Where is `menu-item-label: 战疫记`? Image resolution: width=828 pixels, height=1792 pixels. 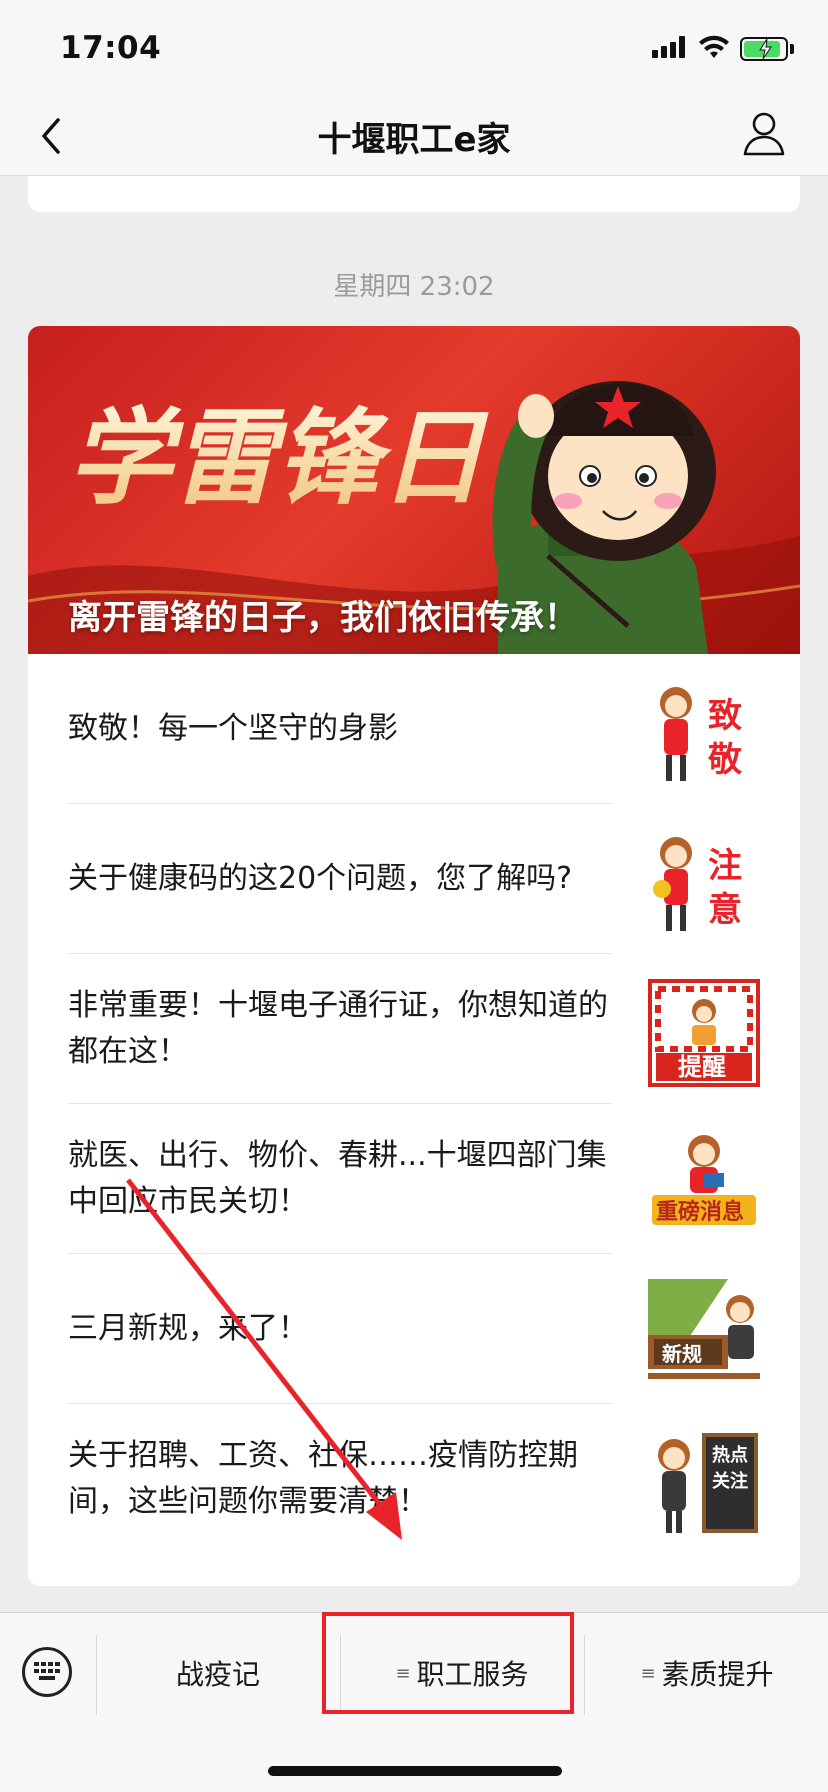 menu-item-label: 战疫记 is located at coordinates (217, 1674).